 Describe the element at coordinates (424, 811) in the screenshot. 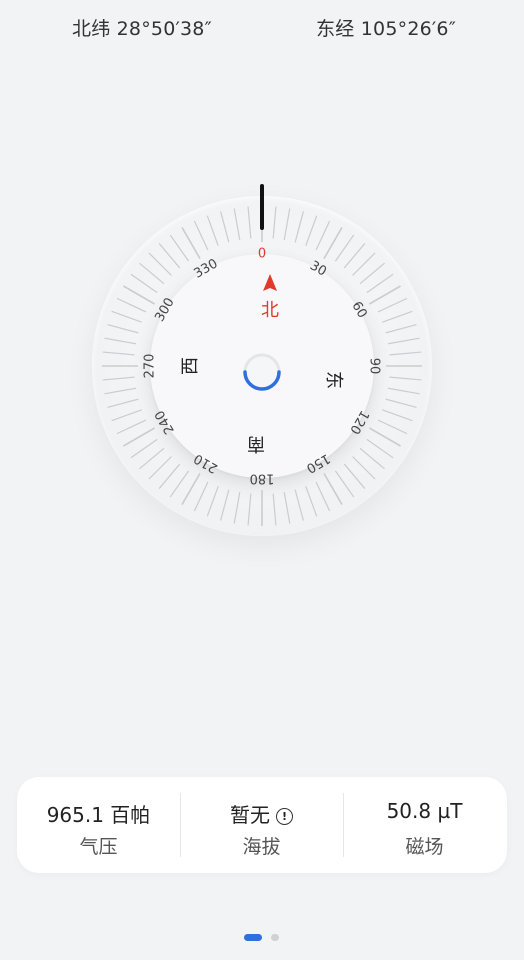

I see `magnetic-value: 50.8 µT` at that location.